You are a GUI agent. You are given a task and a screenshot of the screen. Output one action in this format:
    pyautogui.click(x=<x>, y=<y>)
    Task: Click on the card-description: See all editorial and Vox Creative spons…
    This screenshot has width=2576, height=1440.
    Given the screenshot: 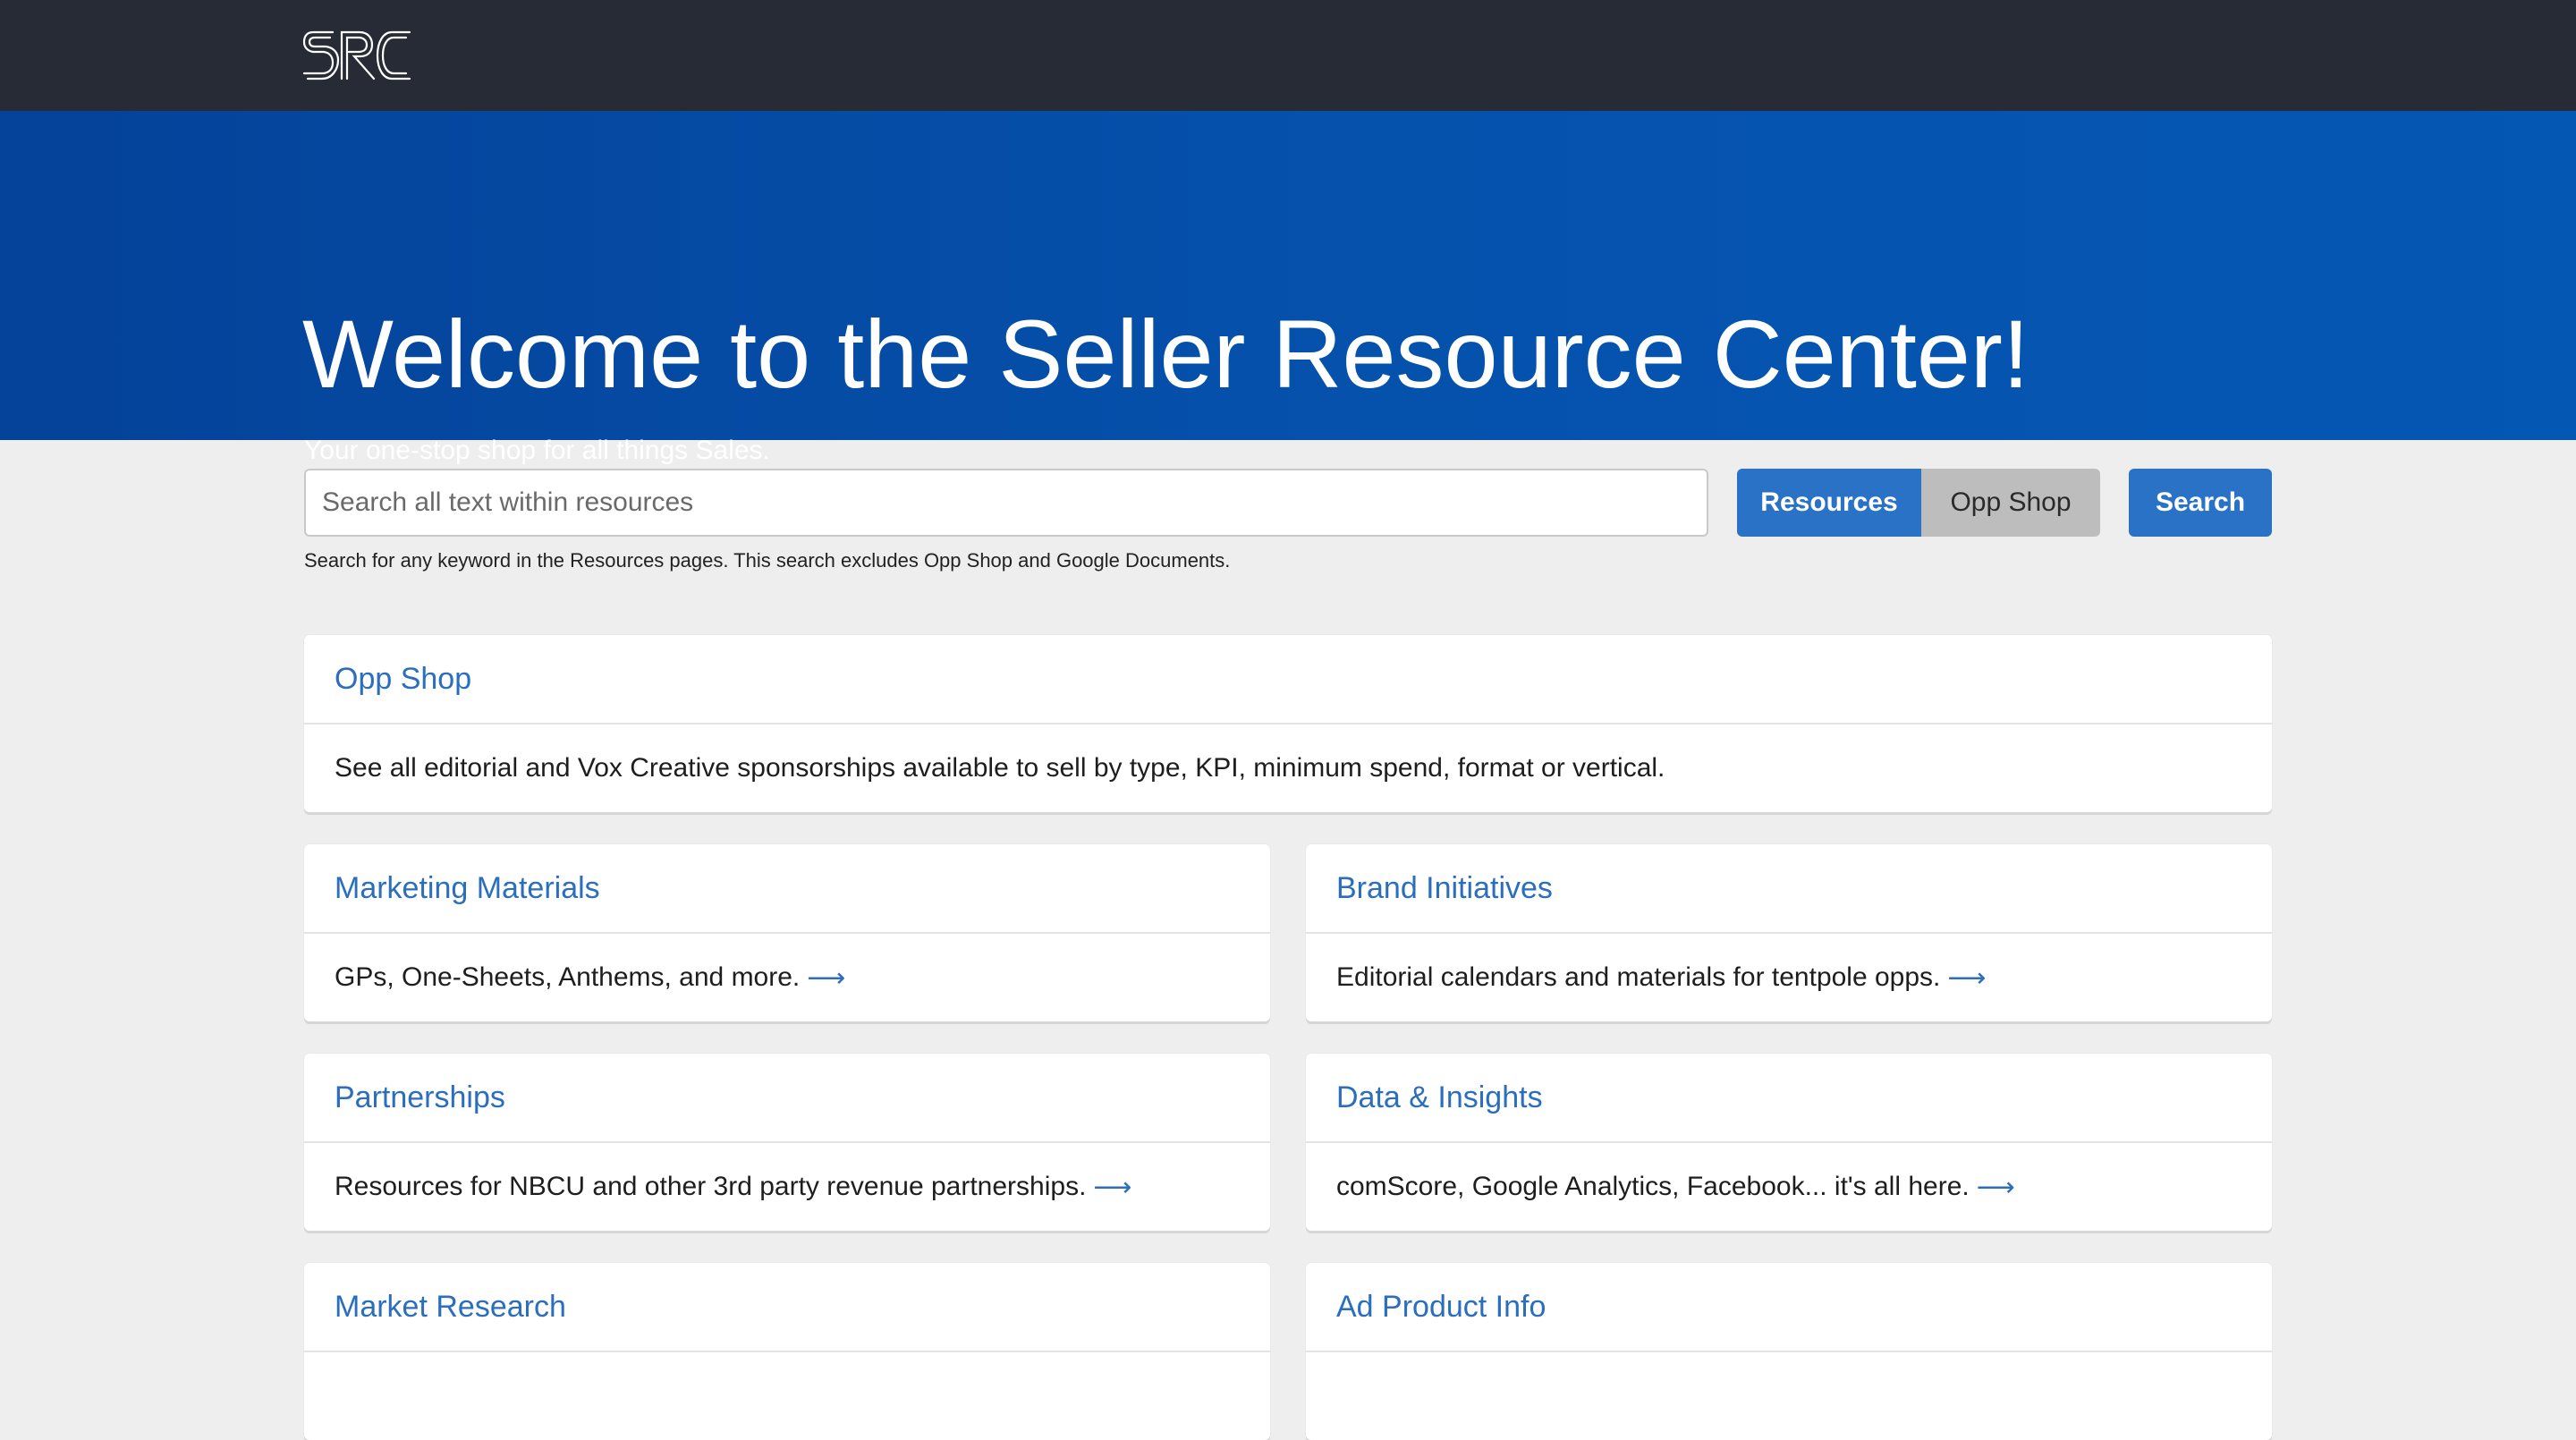 What is the action you would take?
    pyautogui.click(x=1288, y=768)
    